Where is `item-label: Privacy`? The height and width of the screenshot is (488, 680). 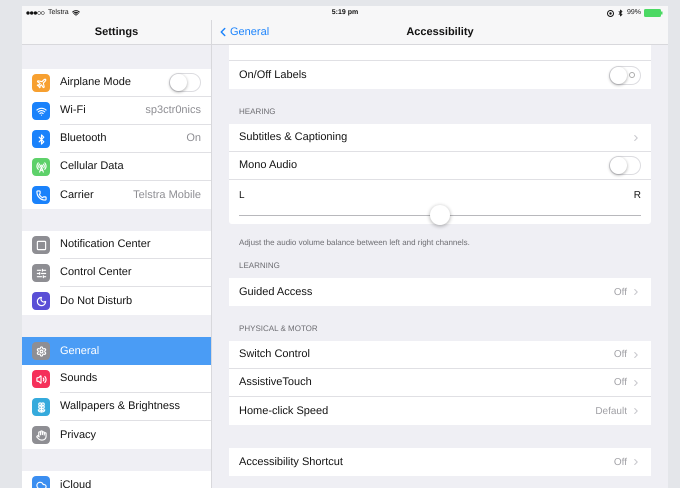 item-label: Privacy is located at coordinates (79, 435).